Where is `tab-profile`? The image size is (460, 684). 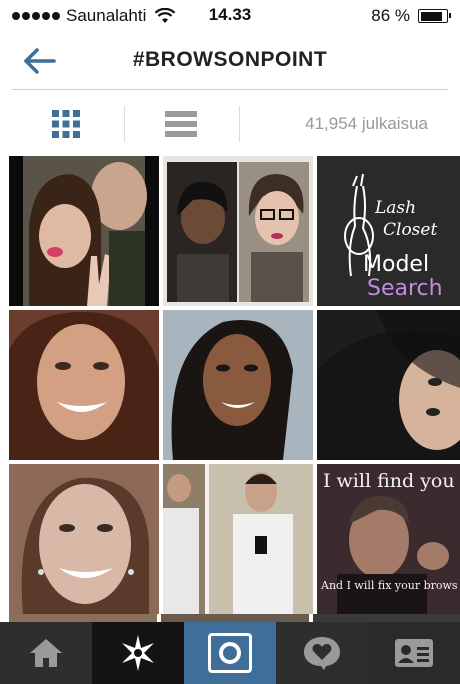 tab-profile is located at coordinates (414, 653).